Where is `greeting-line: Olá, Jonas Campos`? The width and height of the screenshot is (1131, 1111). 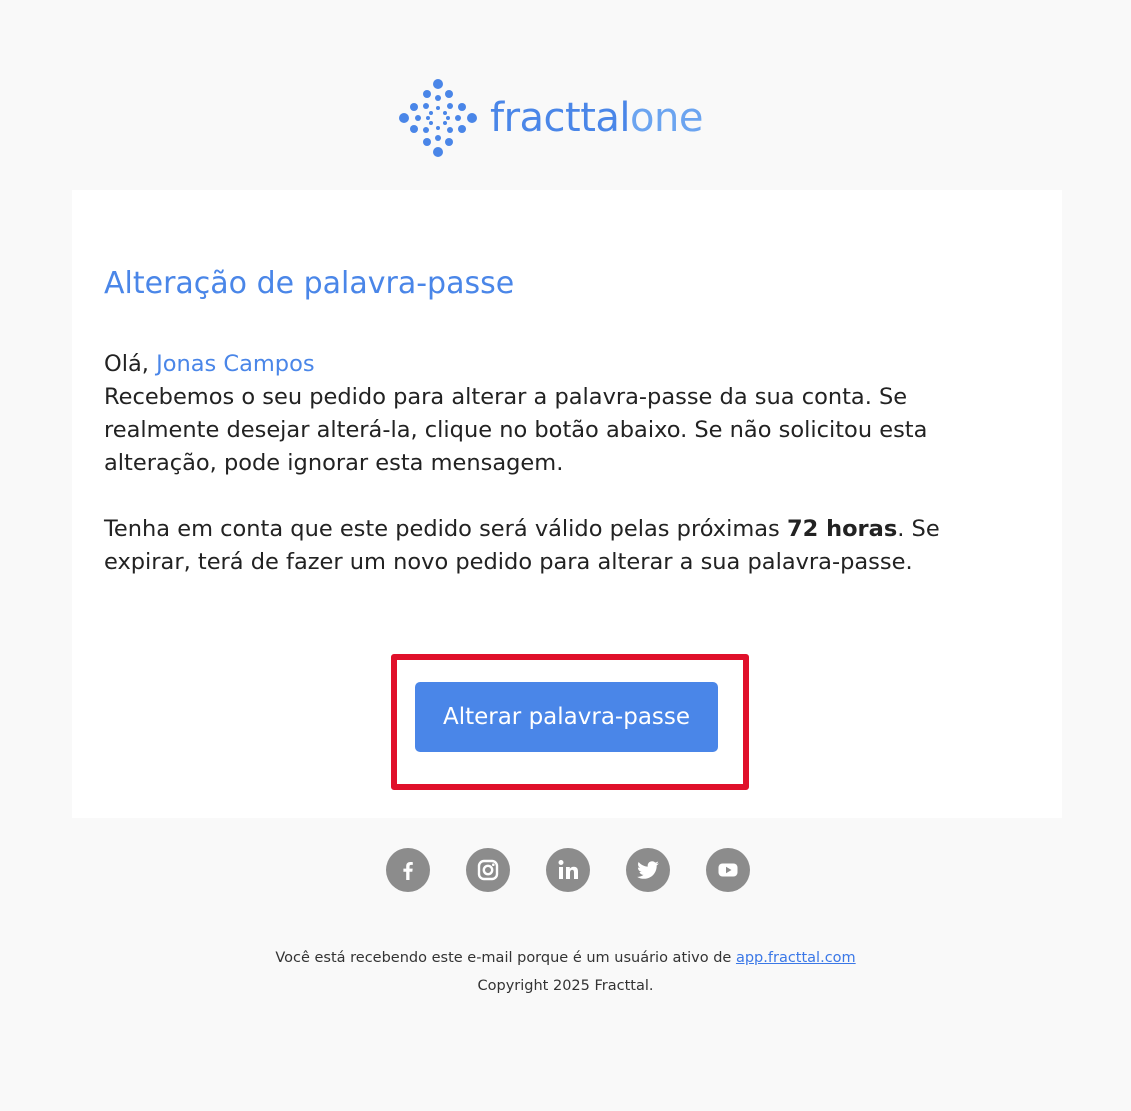
greeting-line: Olá, Jonas Campos is located at coordinates (554, 364).